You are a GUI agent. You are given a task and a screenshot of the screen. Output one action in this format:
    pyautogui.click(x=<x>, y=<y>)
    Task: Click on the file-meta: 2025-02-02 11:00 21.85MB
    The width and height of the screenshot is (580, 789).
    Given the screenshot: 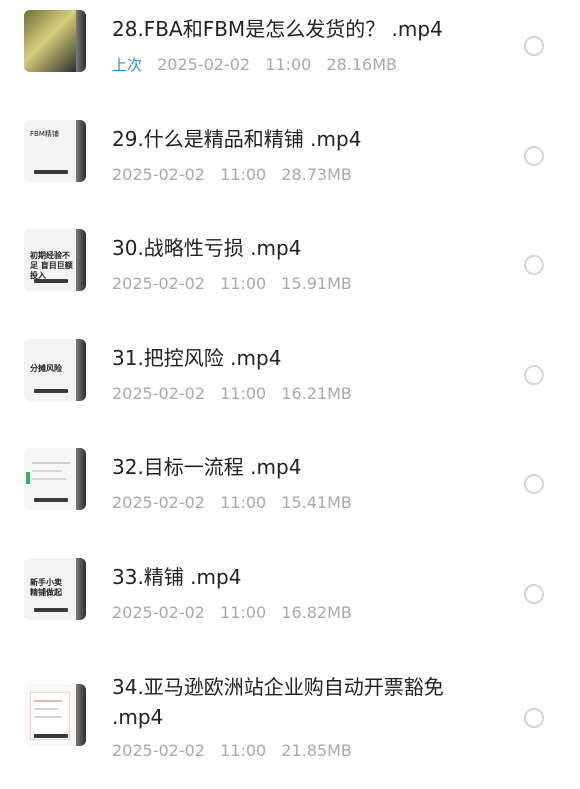 What is the action you would take?
    pyautogui.click(x=237, y=751)
    